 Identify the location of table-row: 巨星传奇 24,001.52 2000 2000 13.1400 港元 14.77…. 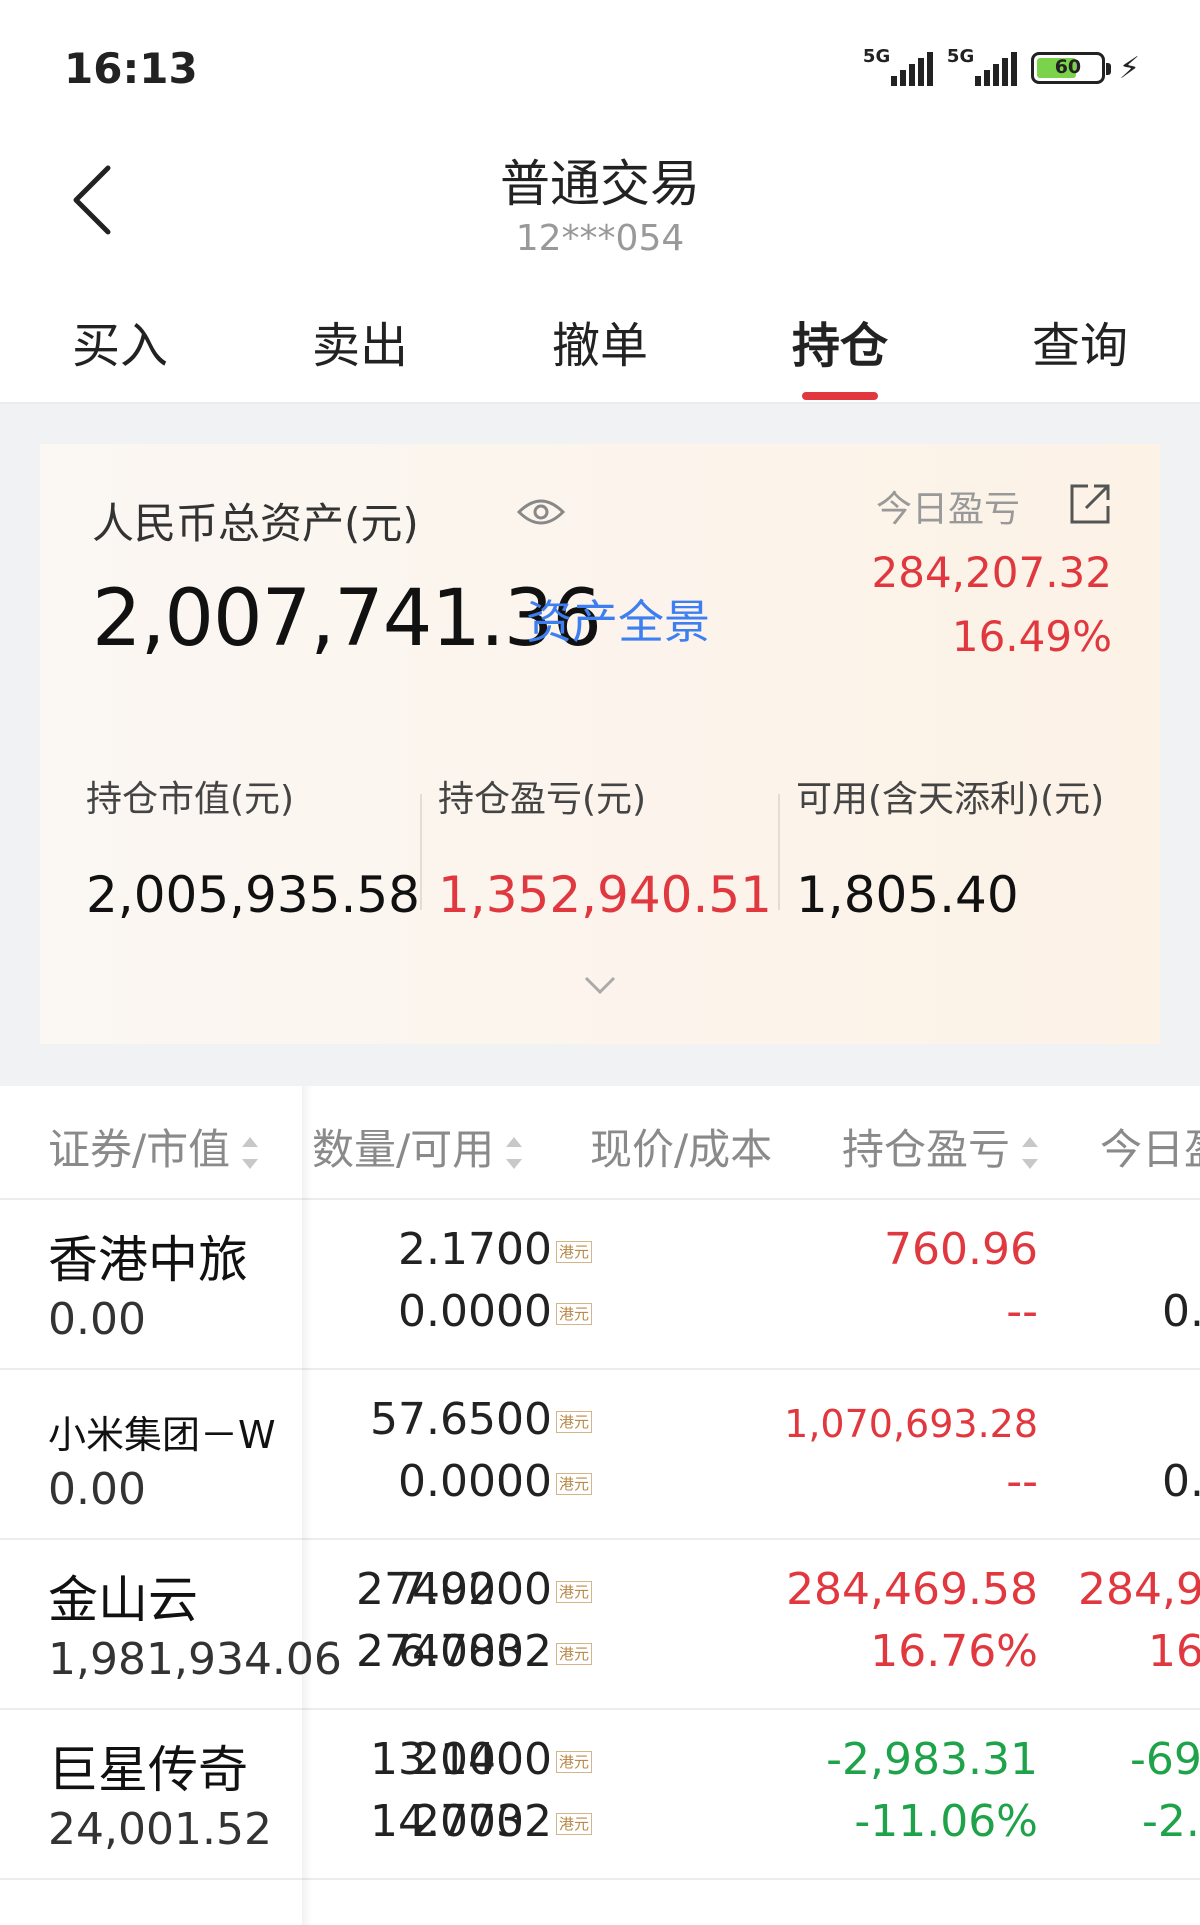
(600, 1794).